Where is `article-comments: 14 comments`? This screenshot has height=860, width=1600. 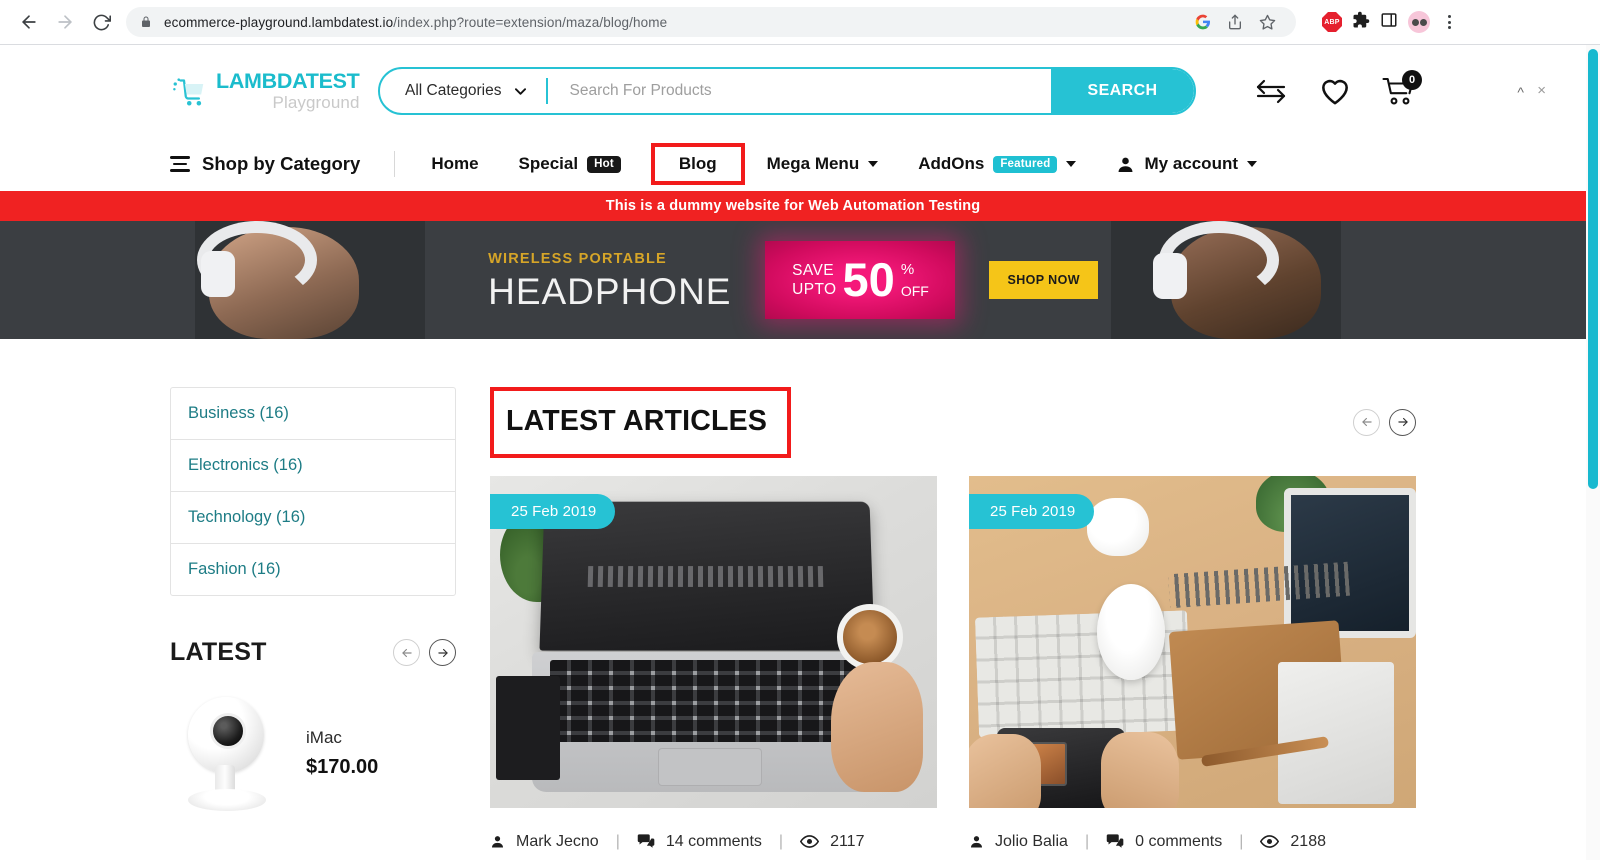
article-comments: 14 comments is located at coordinates (699, 842).